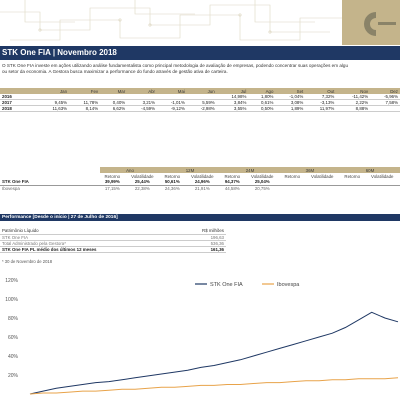  Describe the element at coordinates (321, 109) in the screenshot. I see `return-cell: 11,97%` at that location.